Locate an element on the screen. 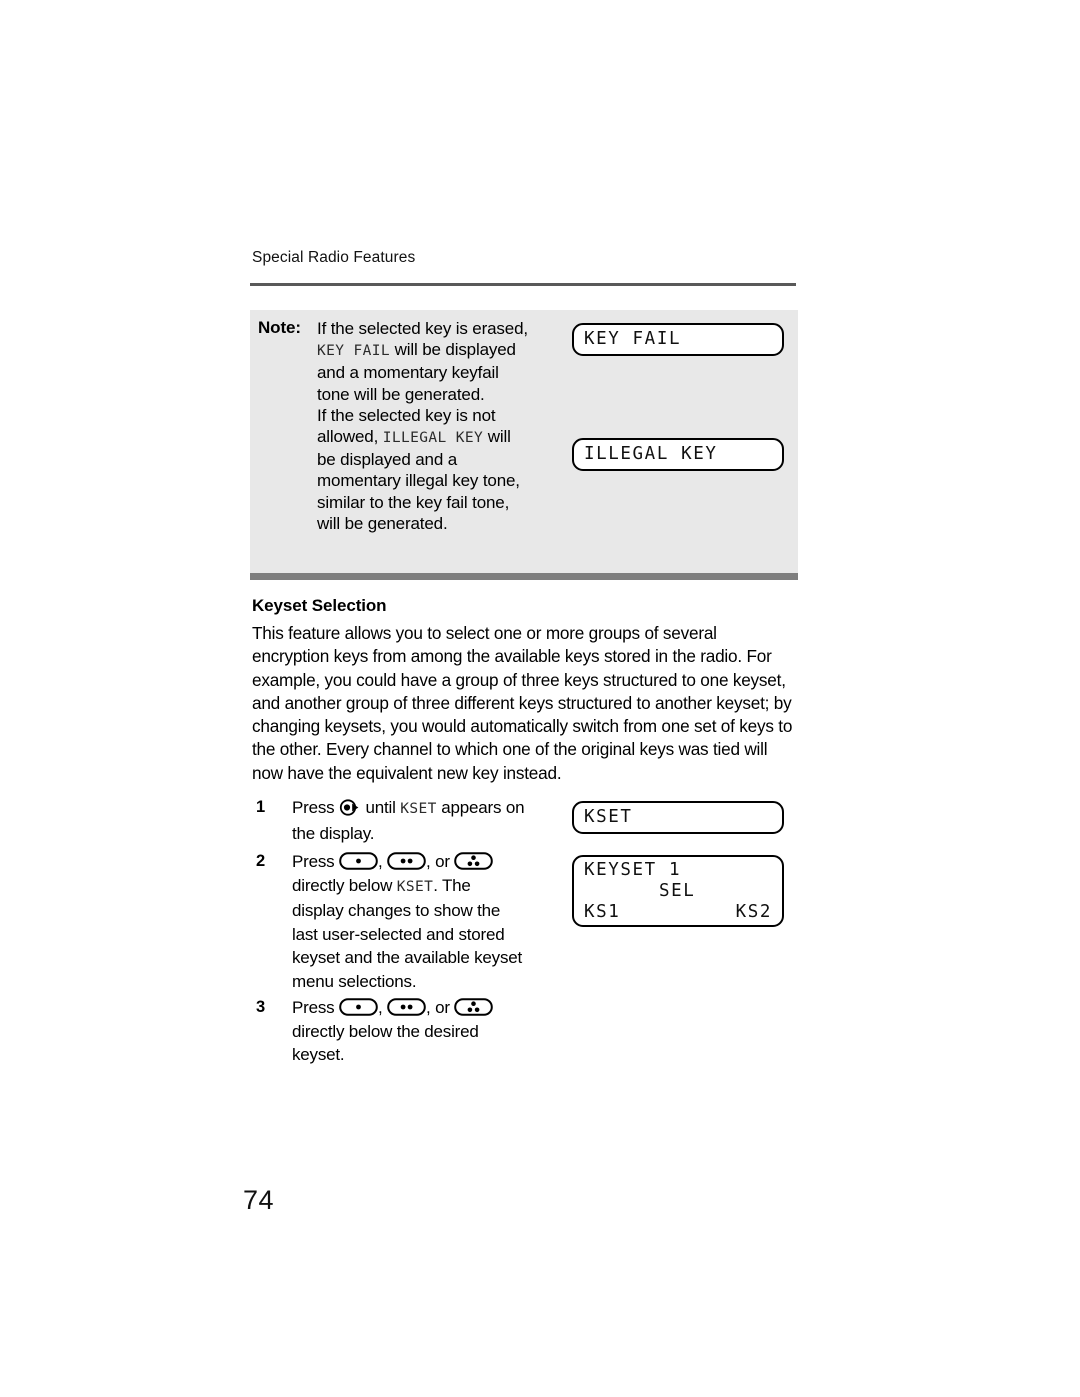 The image size is (1080, 1397). step-2-sep-1: , is located at coordinates (382, 861).